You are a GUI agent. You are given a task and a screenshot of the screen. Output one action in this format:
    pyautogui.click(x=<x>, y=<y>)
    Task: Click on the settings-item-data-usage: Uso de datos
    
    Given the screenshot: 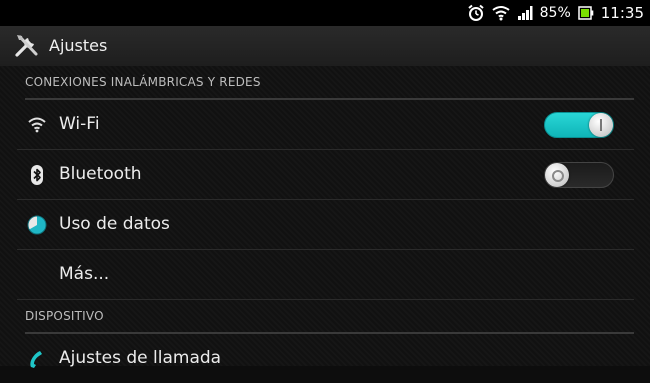 What is the action you would take?
    pyautogui.click(x=325, y=225)
    